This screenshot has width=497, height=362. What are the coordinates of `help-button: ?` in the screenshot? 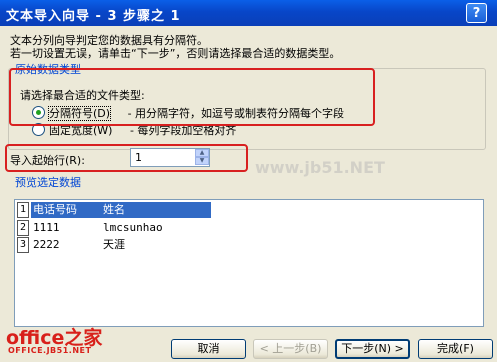 It's located at (476, 13).